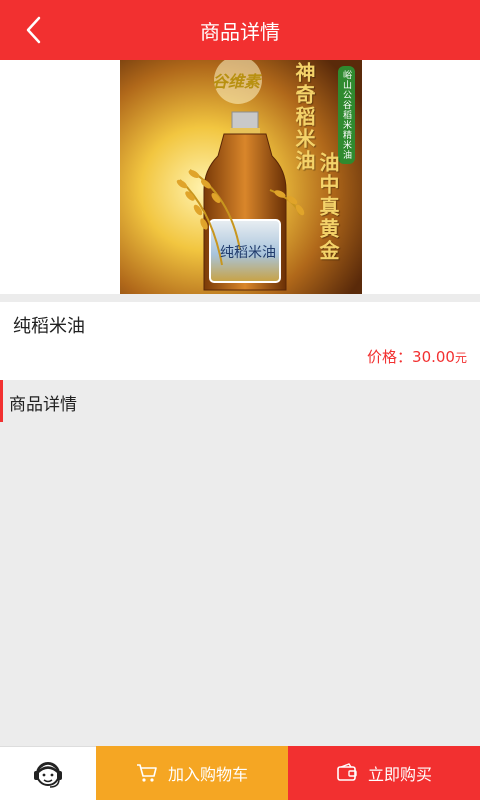 This screenshot has width=480, height=800. Describe the element at coordinates (460, 358) in the screenshot. I see `price-unit: 元` at that location.